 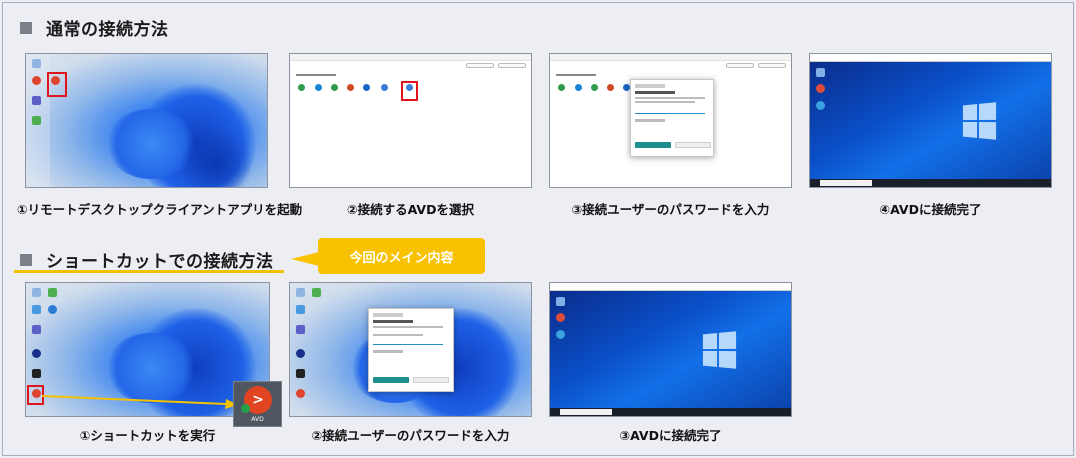 I want to click on shortcut-icon-label: AVD, so click(x=257, y=419).